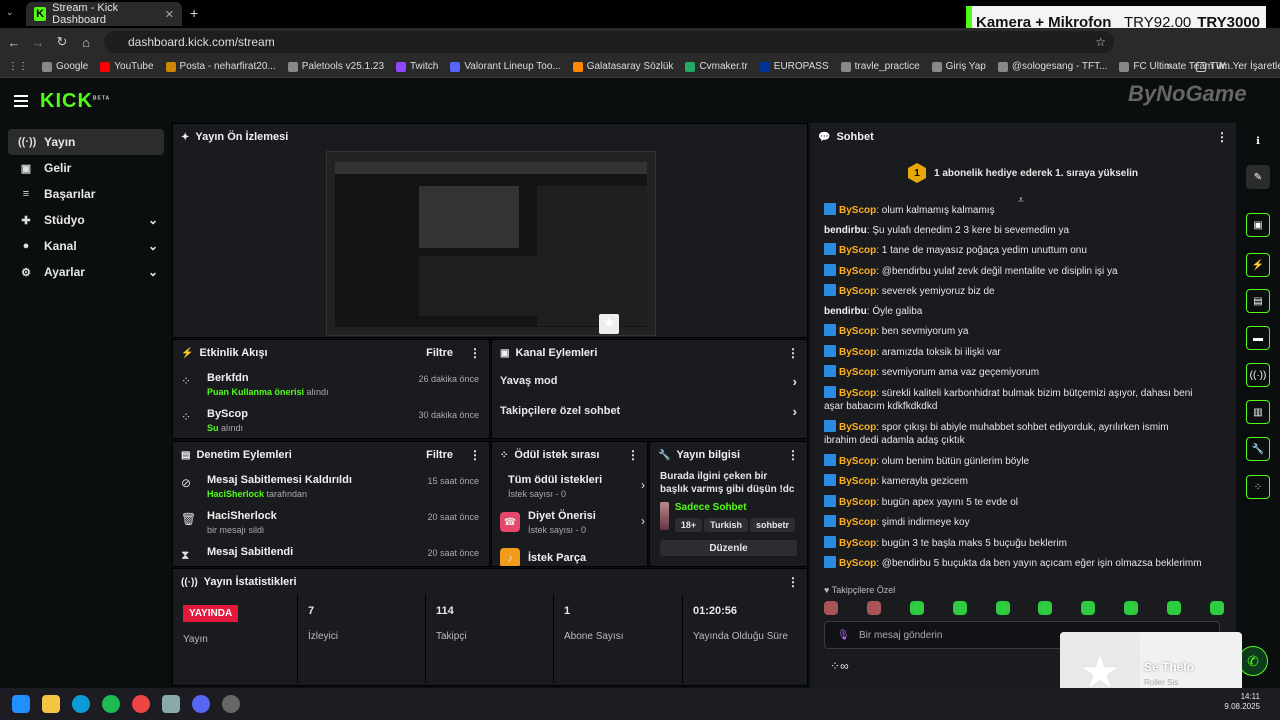 The image size is (1280, 720). Describe the element at coordinates (10, 12) in the screenshot. I see `tab-search-icon: ⌄` at that location.